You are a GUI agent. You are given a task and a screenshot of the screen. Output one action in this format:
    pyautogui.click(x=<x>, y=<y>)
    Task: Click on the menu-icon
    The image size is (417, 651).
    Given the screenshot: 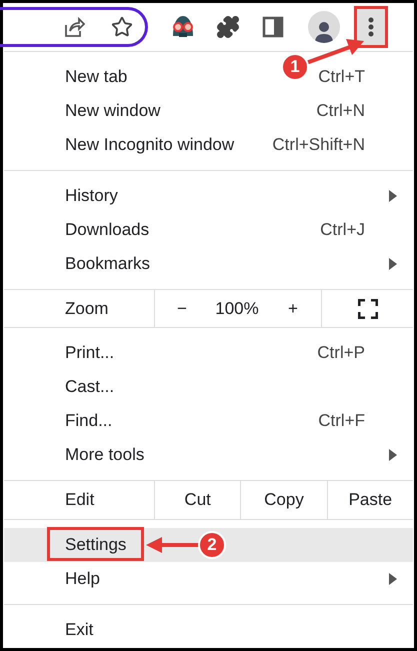 What is the action you would take?
    pyautogui.click(x=371, y=27)
    